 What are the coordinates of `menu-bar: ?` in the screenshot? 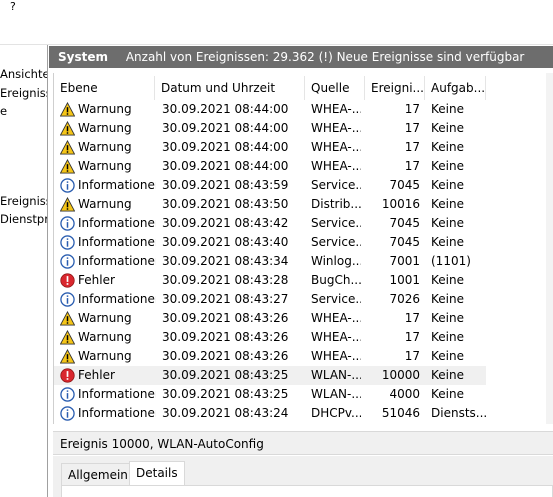 It's located at (276, 9).